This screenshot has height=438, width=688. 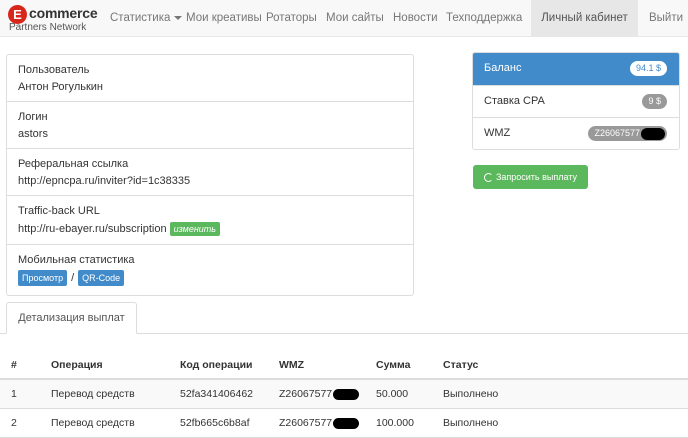 I want to click on balance-row: Баланс 94.1 $, so click(x=576, y=69).